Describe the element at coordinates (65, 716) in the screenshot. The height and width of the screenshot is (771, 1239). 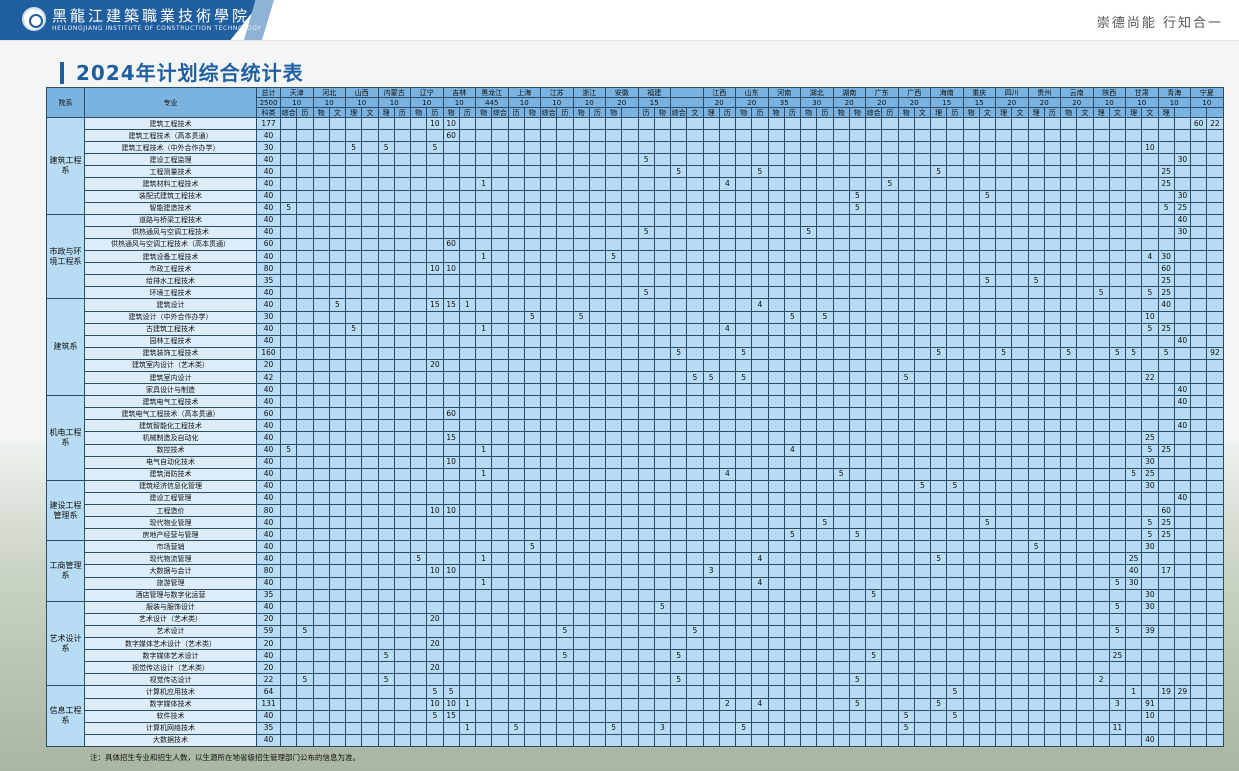
I see `department-cell: 信息工程系` at that location.